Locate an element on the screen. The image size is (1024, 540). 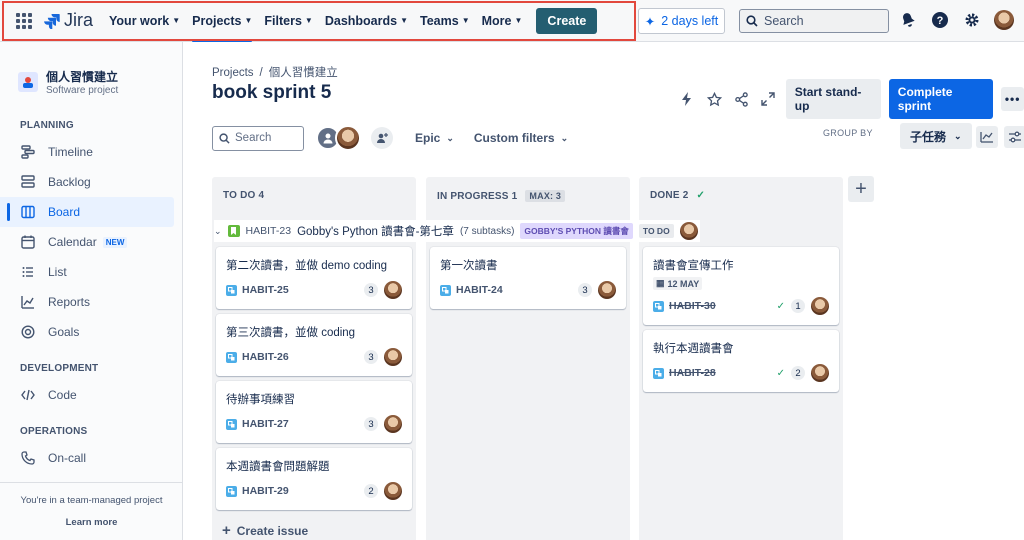
project-header: 個人習慣建立 Software project is located at coordinates (100, 82).